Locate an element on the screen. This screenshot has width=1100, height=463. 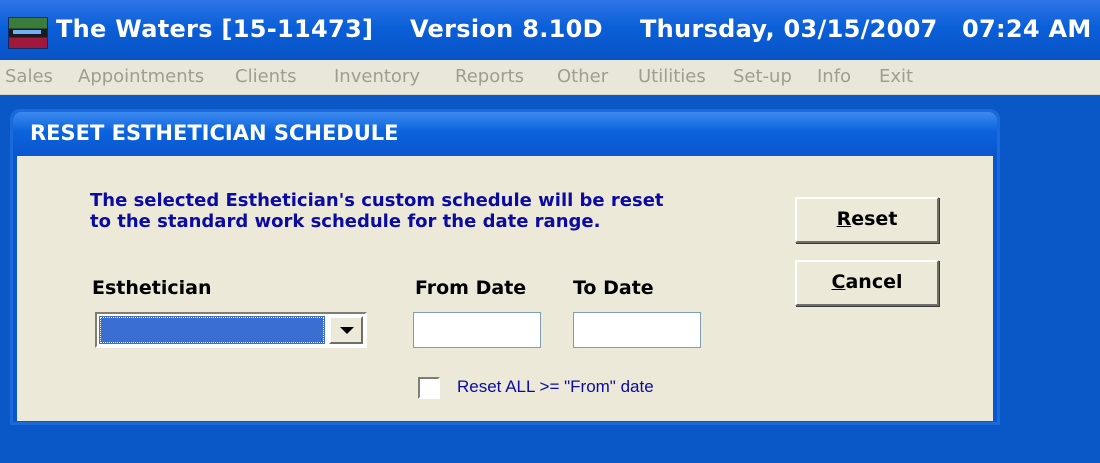
menu-sales: Sales is located at coordinates (29, 76).